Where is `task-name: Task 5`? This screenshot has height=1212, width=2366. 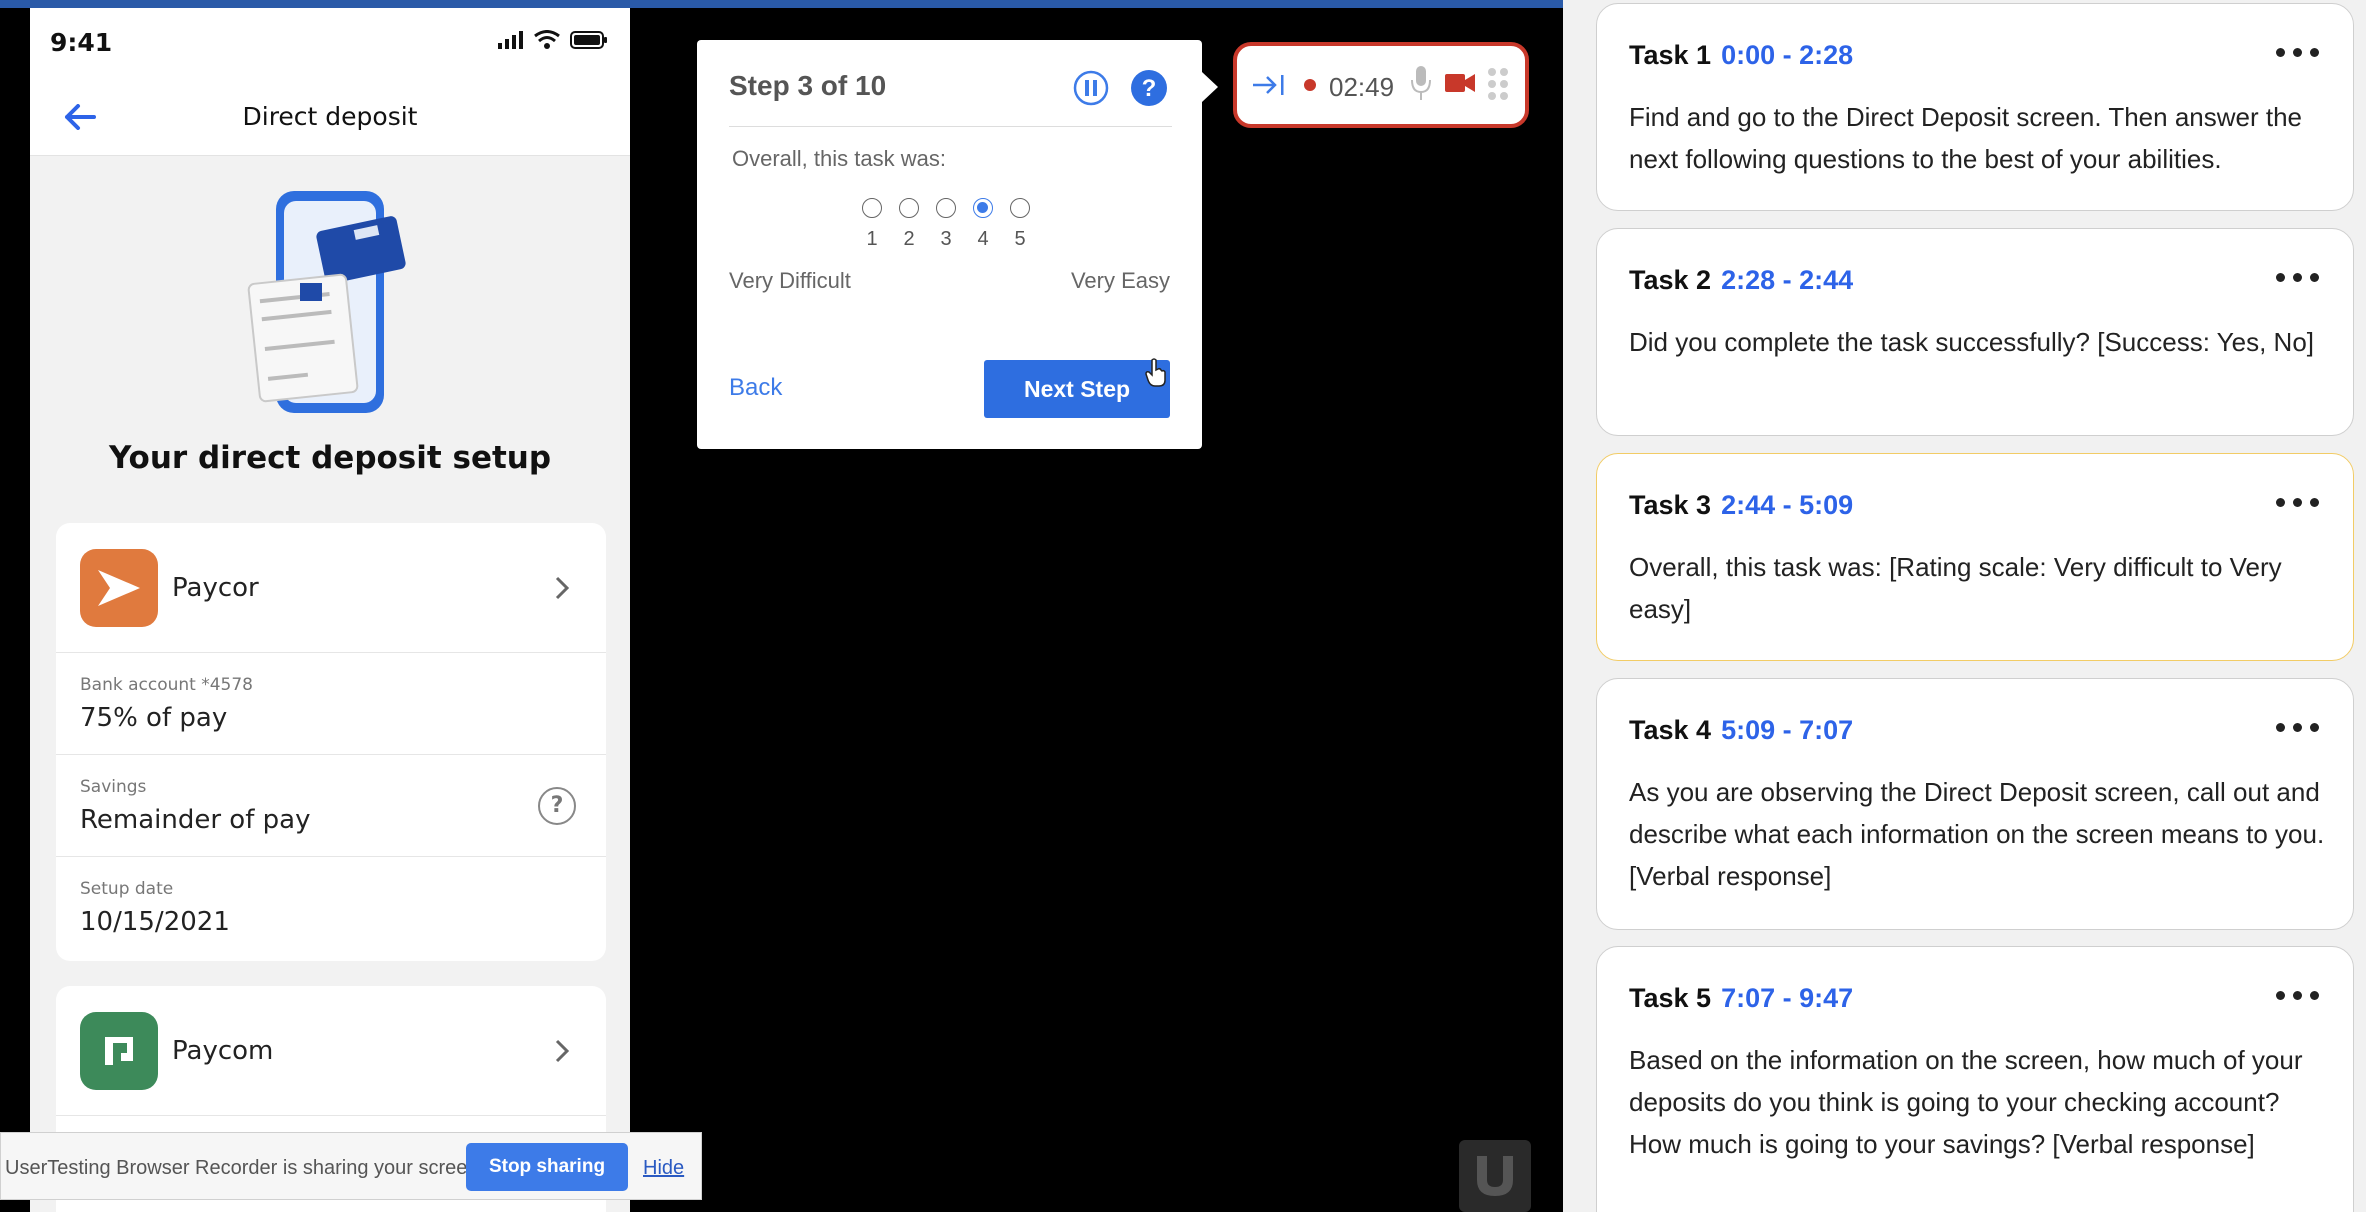 task-name: Task 5 is located at coordinates (1670, 998).